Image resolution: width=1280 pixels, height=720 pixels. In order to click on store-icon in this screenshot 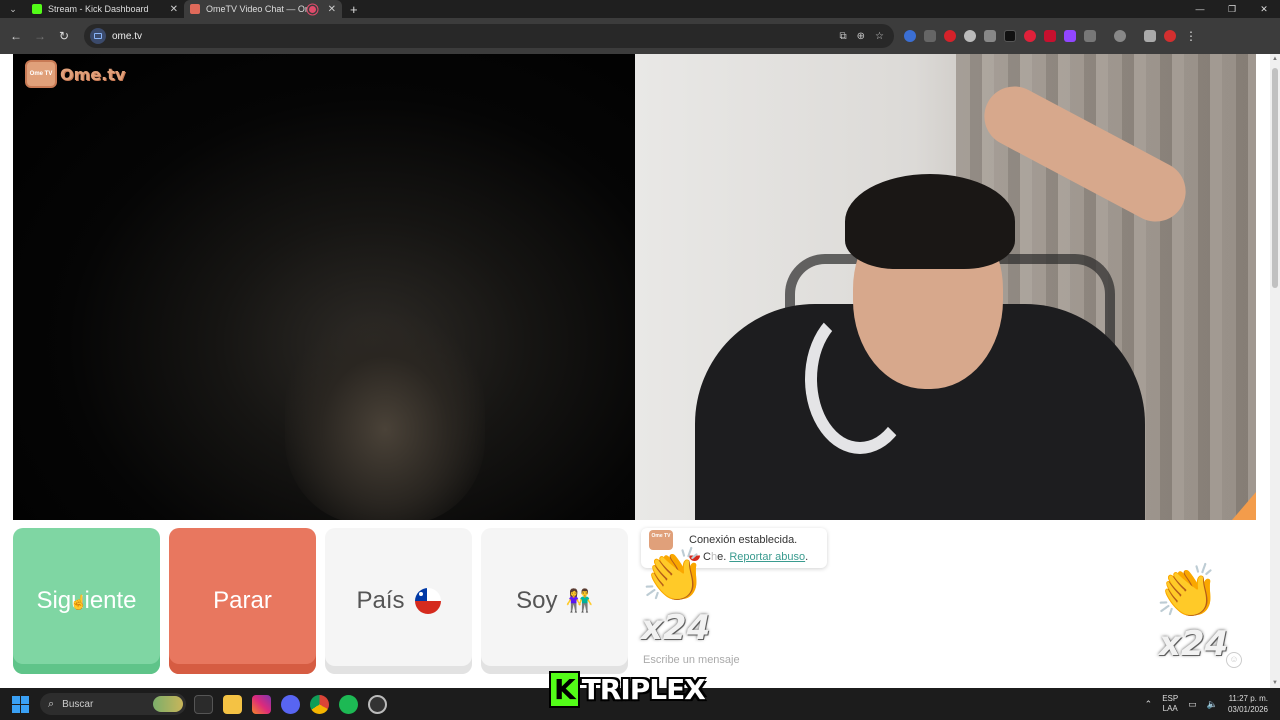, I will do `click(203, 704)`.